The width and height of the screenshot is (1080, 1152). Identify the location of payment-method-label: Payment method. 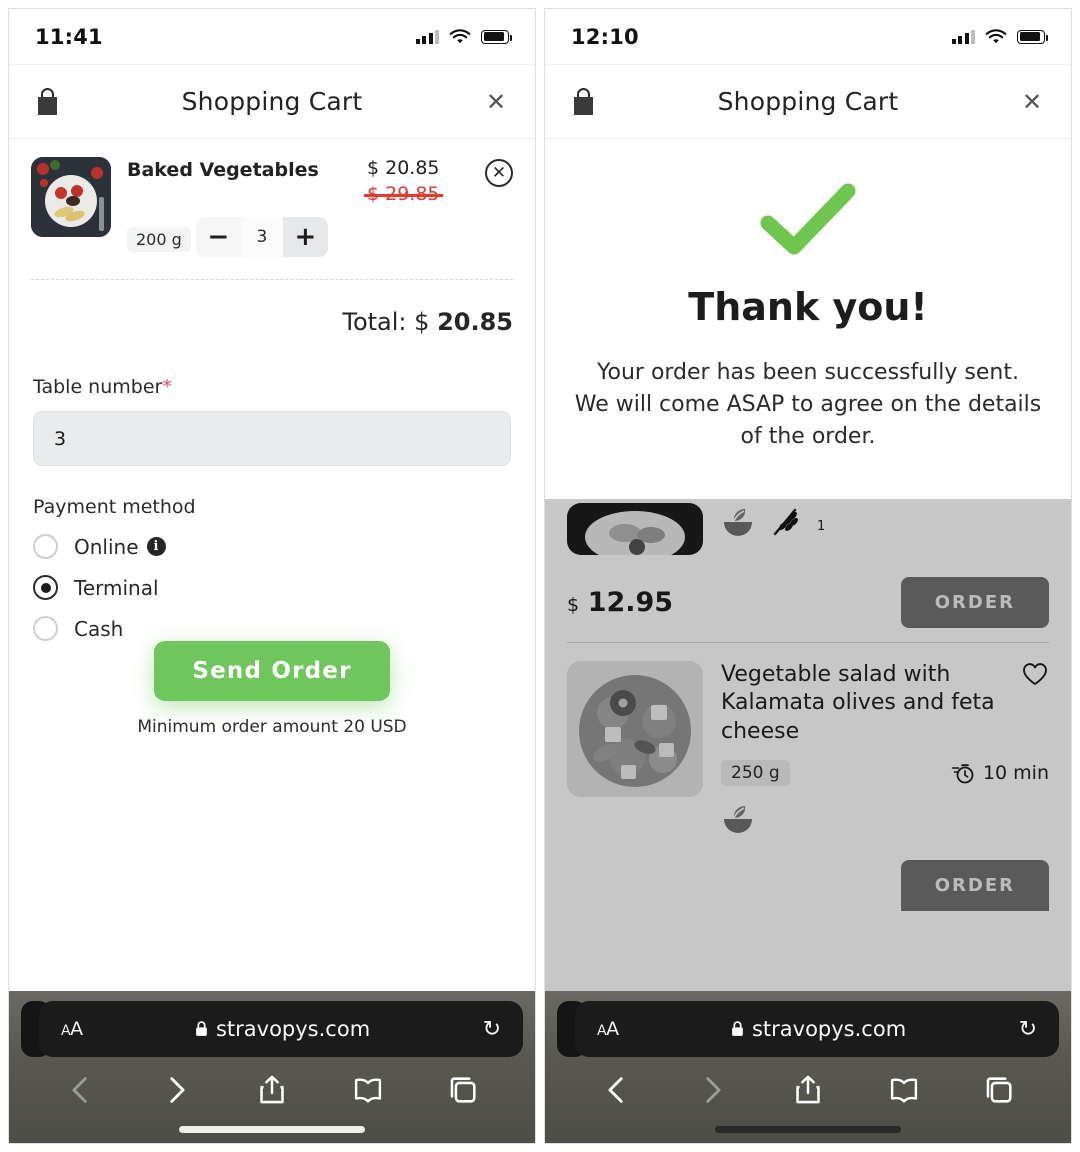
(114, 507).